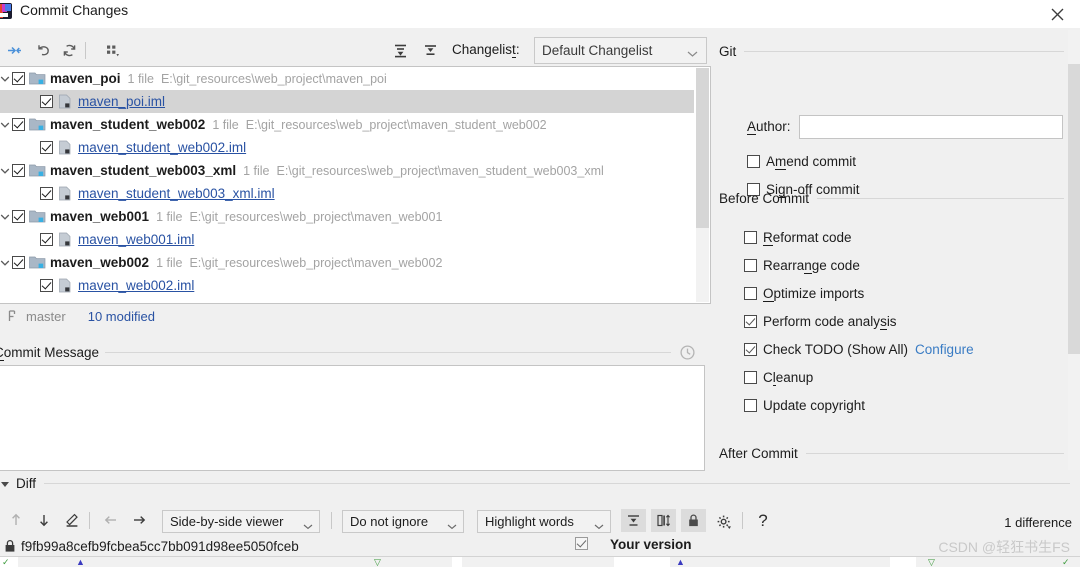 The width and height of the screenshot is (1080, 567). I want to click on expand-all-icon, so click(400, 50).